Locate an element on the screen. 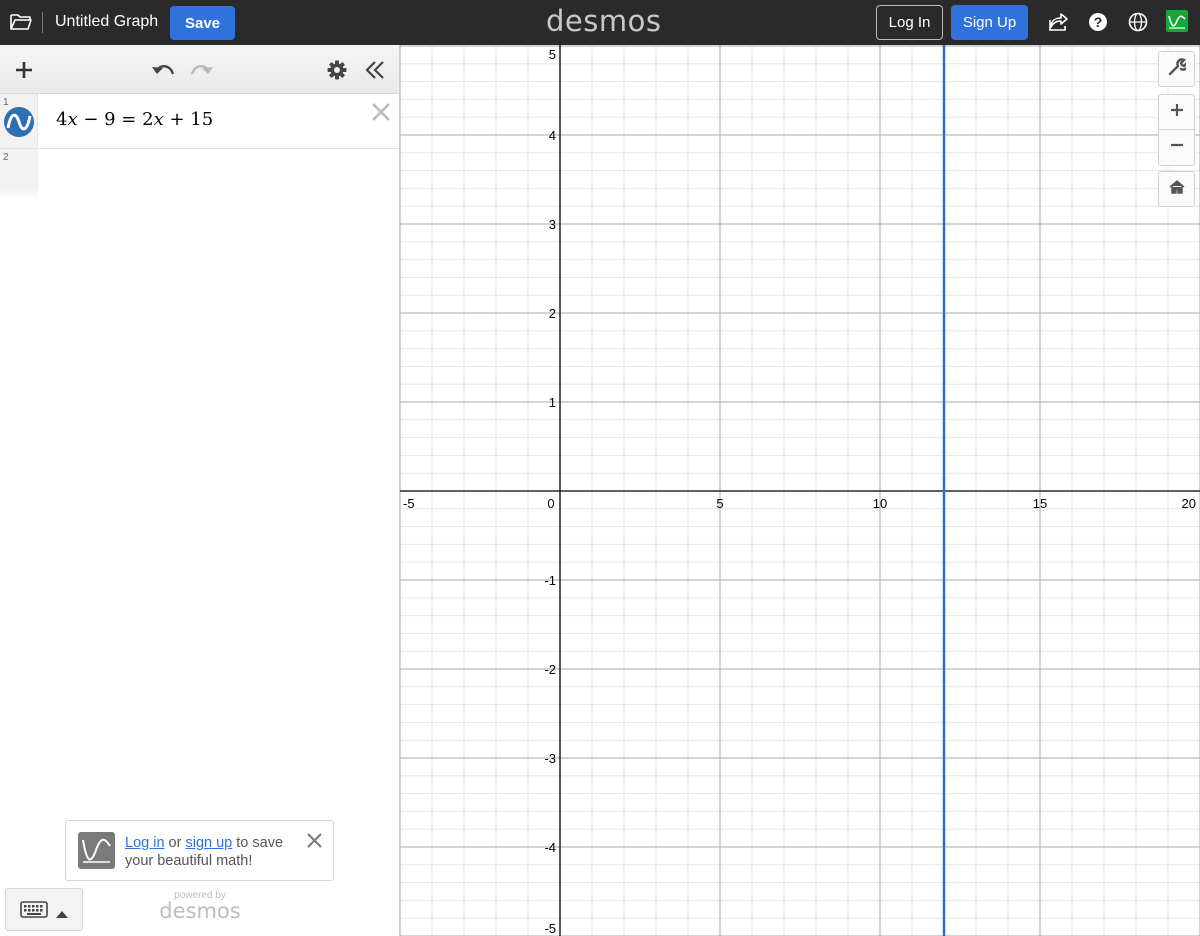 This screenshot has width=1200, height=936. expression-toolbar is located at coordinates (199, 69).